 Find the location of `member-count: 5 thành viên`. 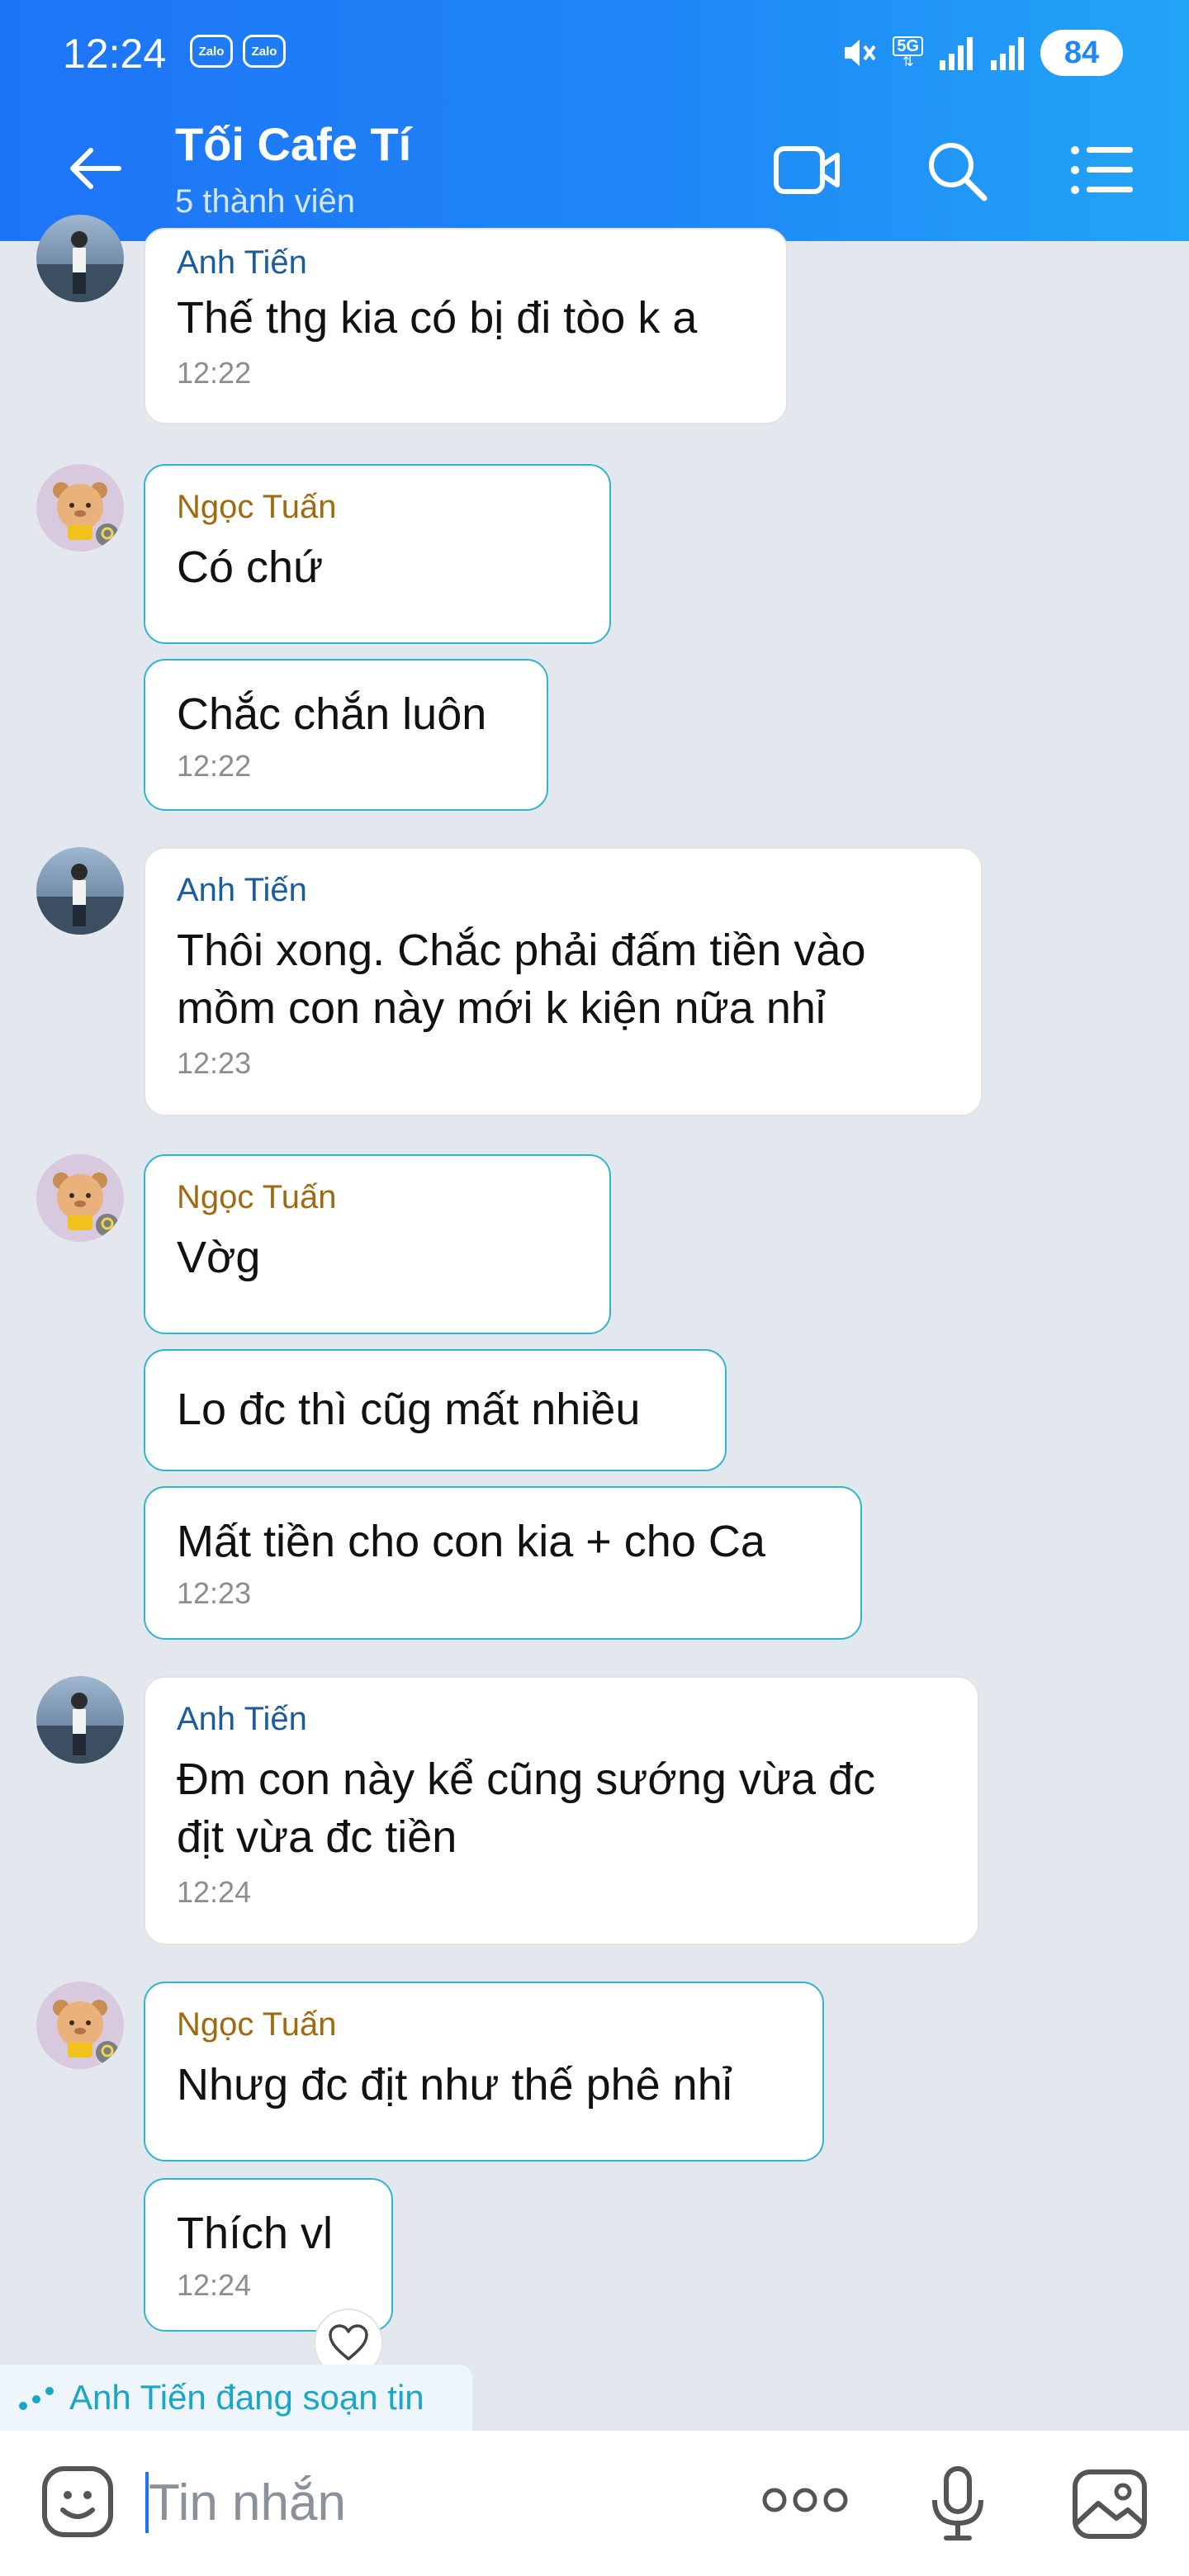

member-count: 5 thành viên is located at coordinates (265, 201).